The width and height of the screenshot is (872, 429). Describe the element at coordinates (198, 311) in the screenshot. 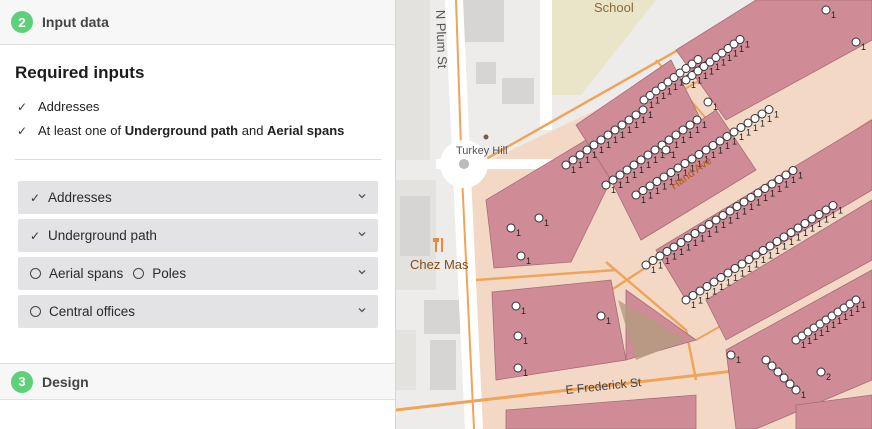

I see `accordion-central-offices: Central offices` at that location.